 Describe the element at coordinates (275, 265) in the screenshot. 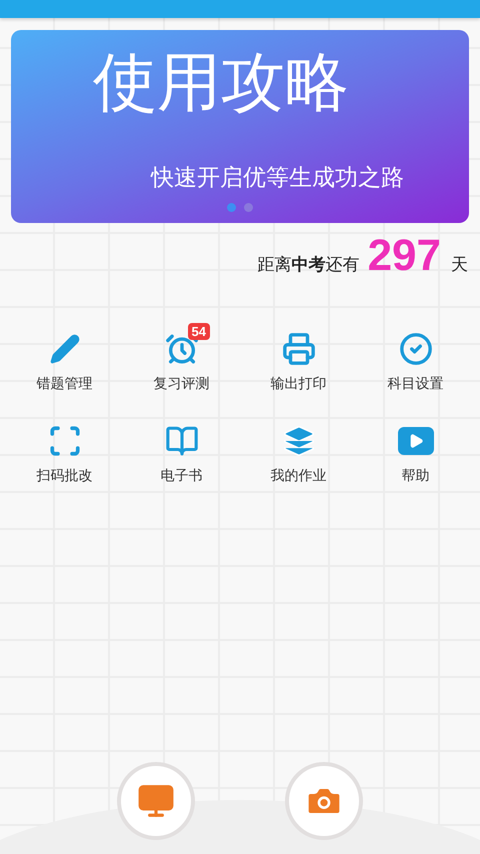

I see `countdown-prefix: 距离` at that location.